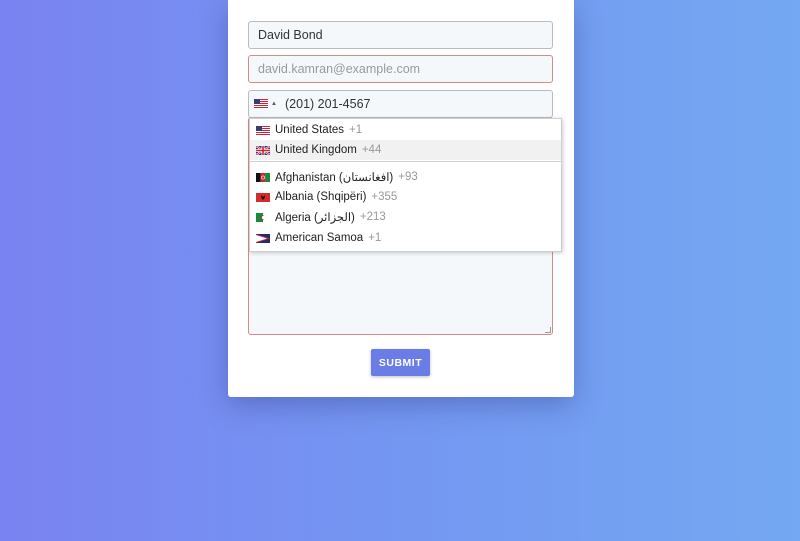 Image resolution: width=800 pixels, height=541 pixels. Describe the element at coordinates (321, 197) in the screenshot. I see `country-name: Albania (Shqipëri)` at that location.